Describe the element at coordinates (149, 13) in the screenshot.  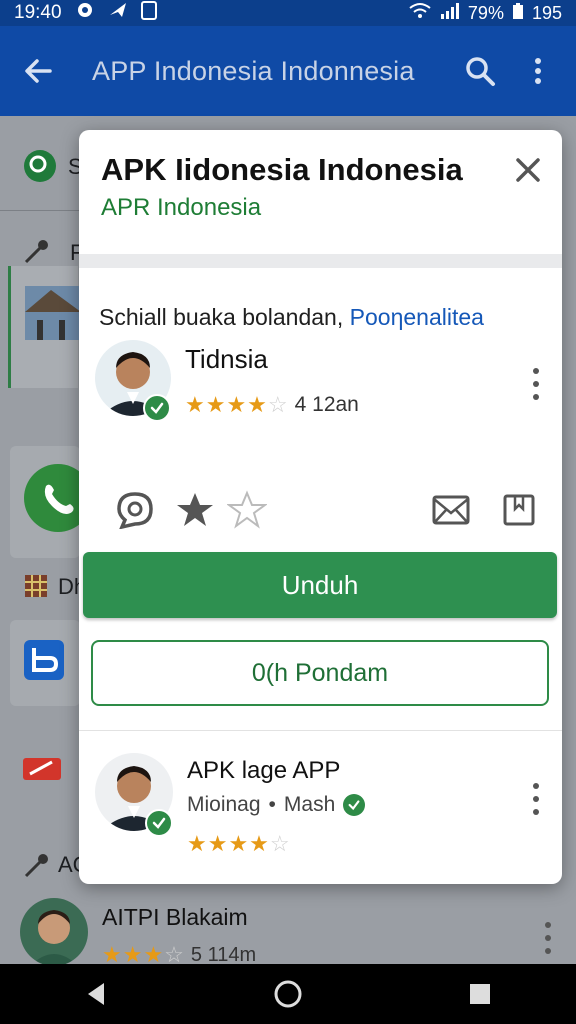
I see `clipboard-icon` at that location.